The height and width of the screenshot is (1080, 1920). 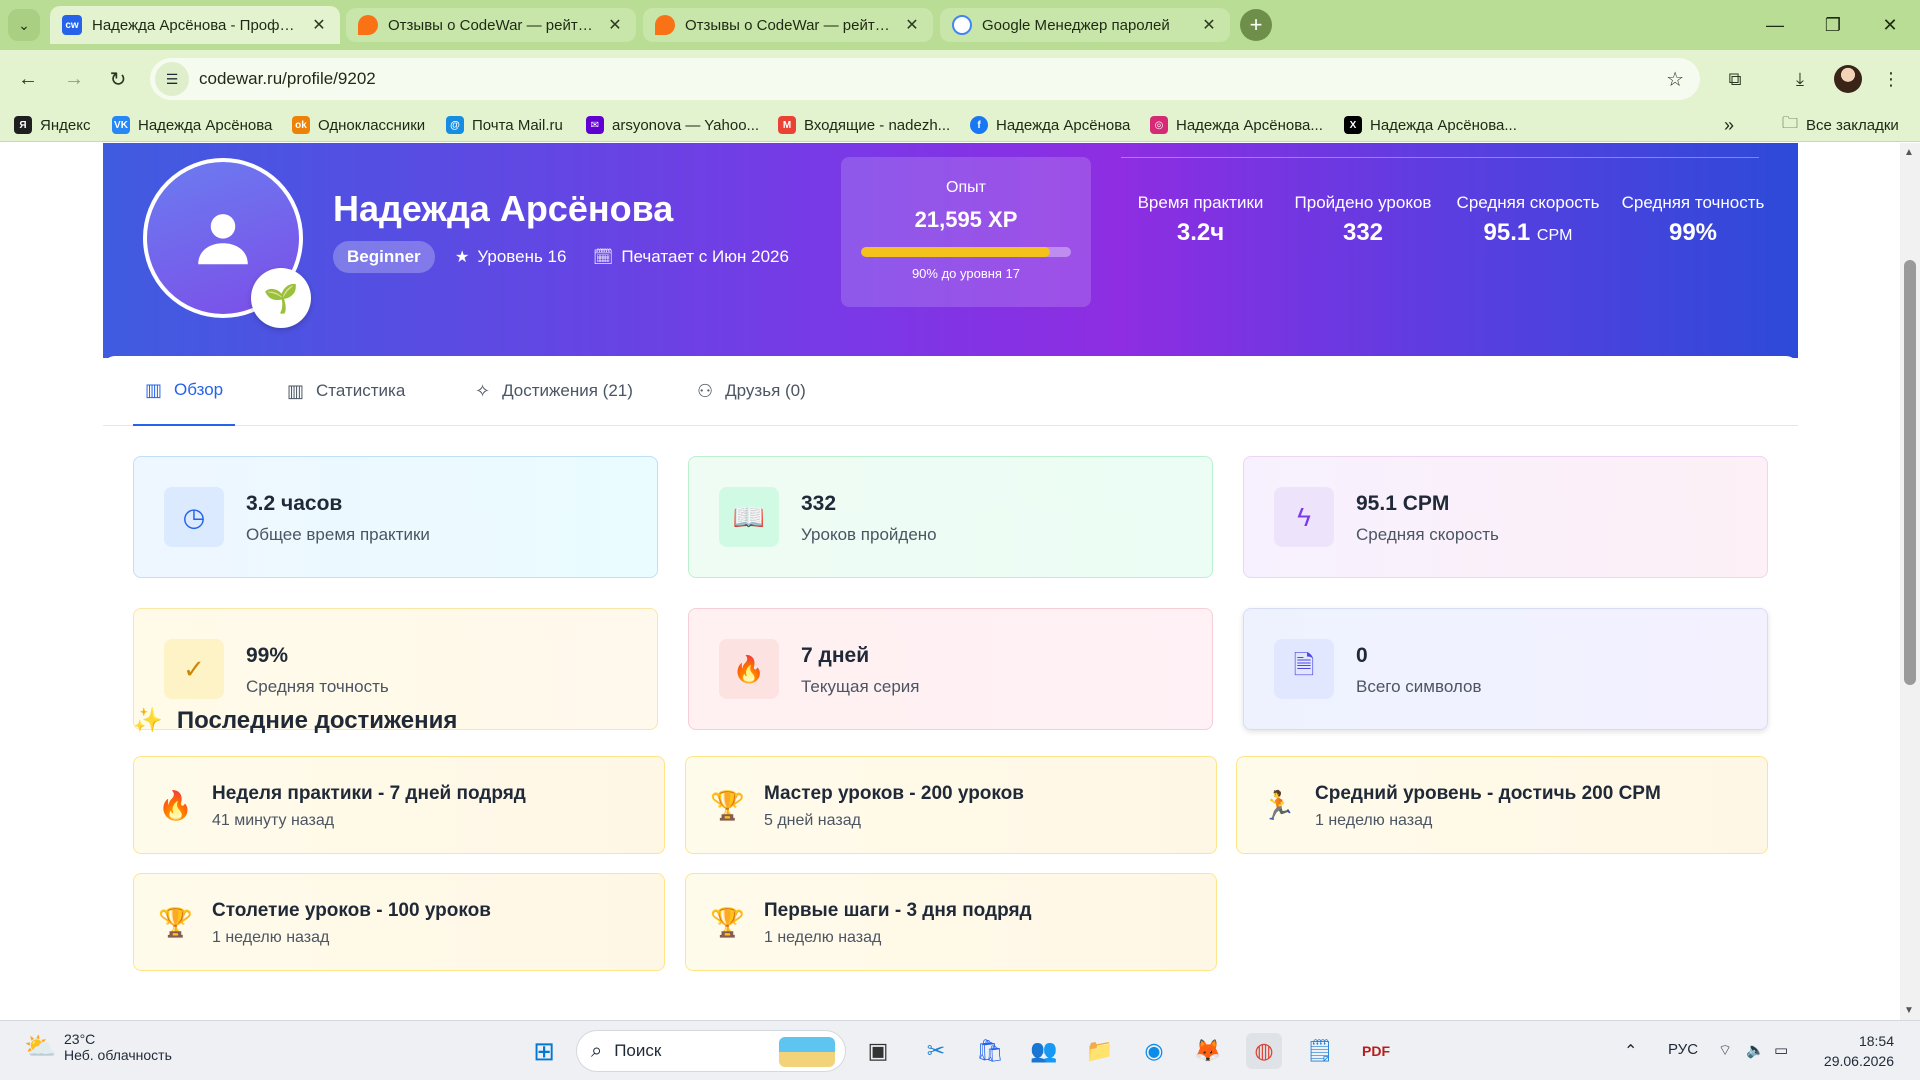 I want to click on site-info-icon: ☰, so click(x=172, y=79).